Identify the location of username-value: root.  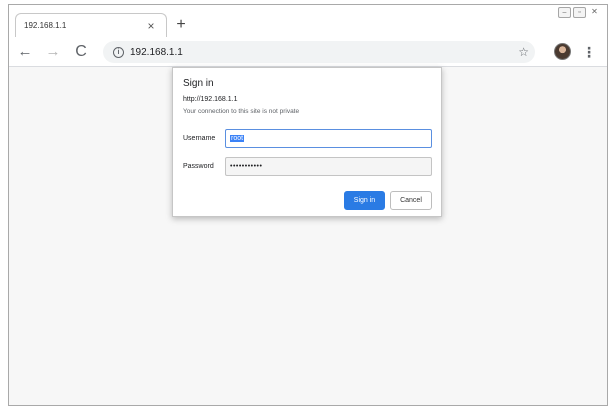
(237, 138).